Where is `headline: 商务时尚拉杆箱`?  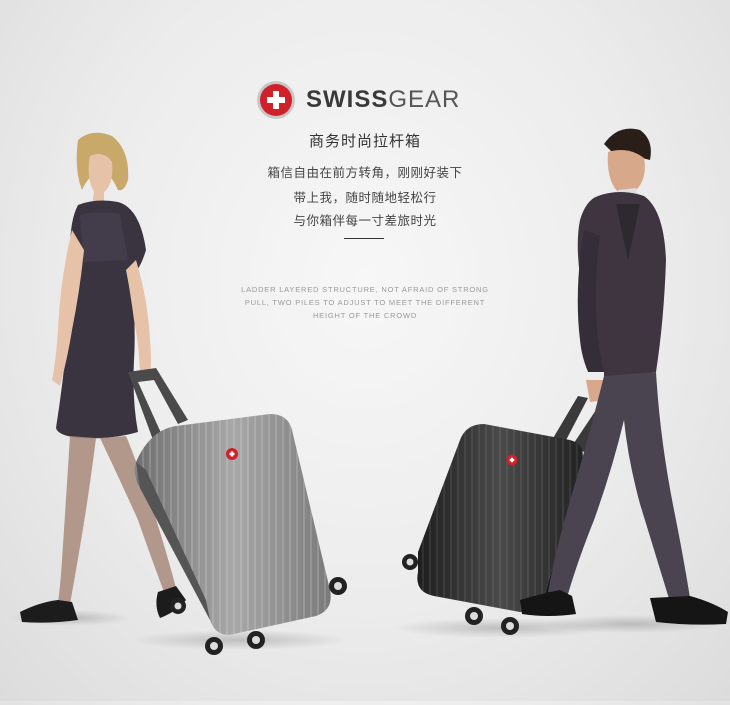
headline: 商务时尚拉杆箱 is located at coordinates (364, 141).